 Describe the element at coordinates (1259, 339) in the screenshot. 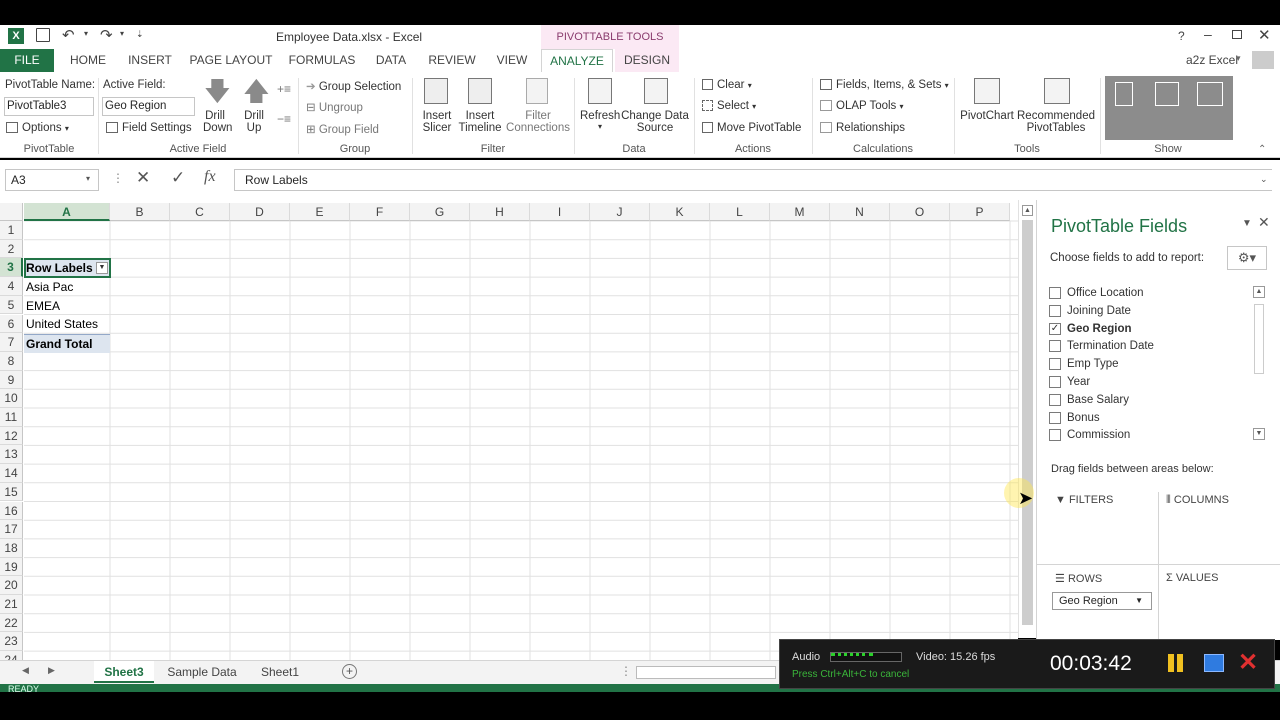

I see `field-list-scroll-thumb` at that location.